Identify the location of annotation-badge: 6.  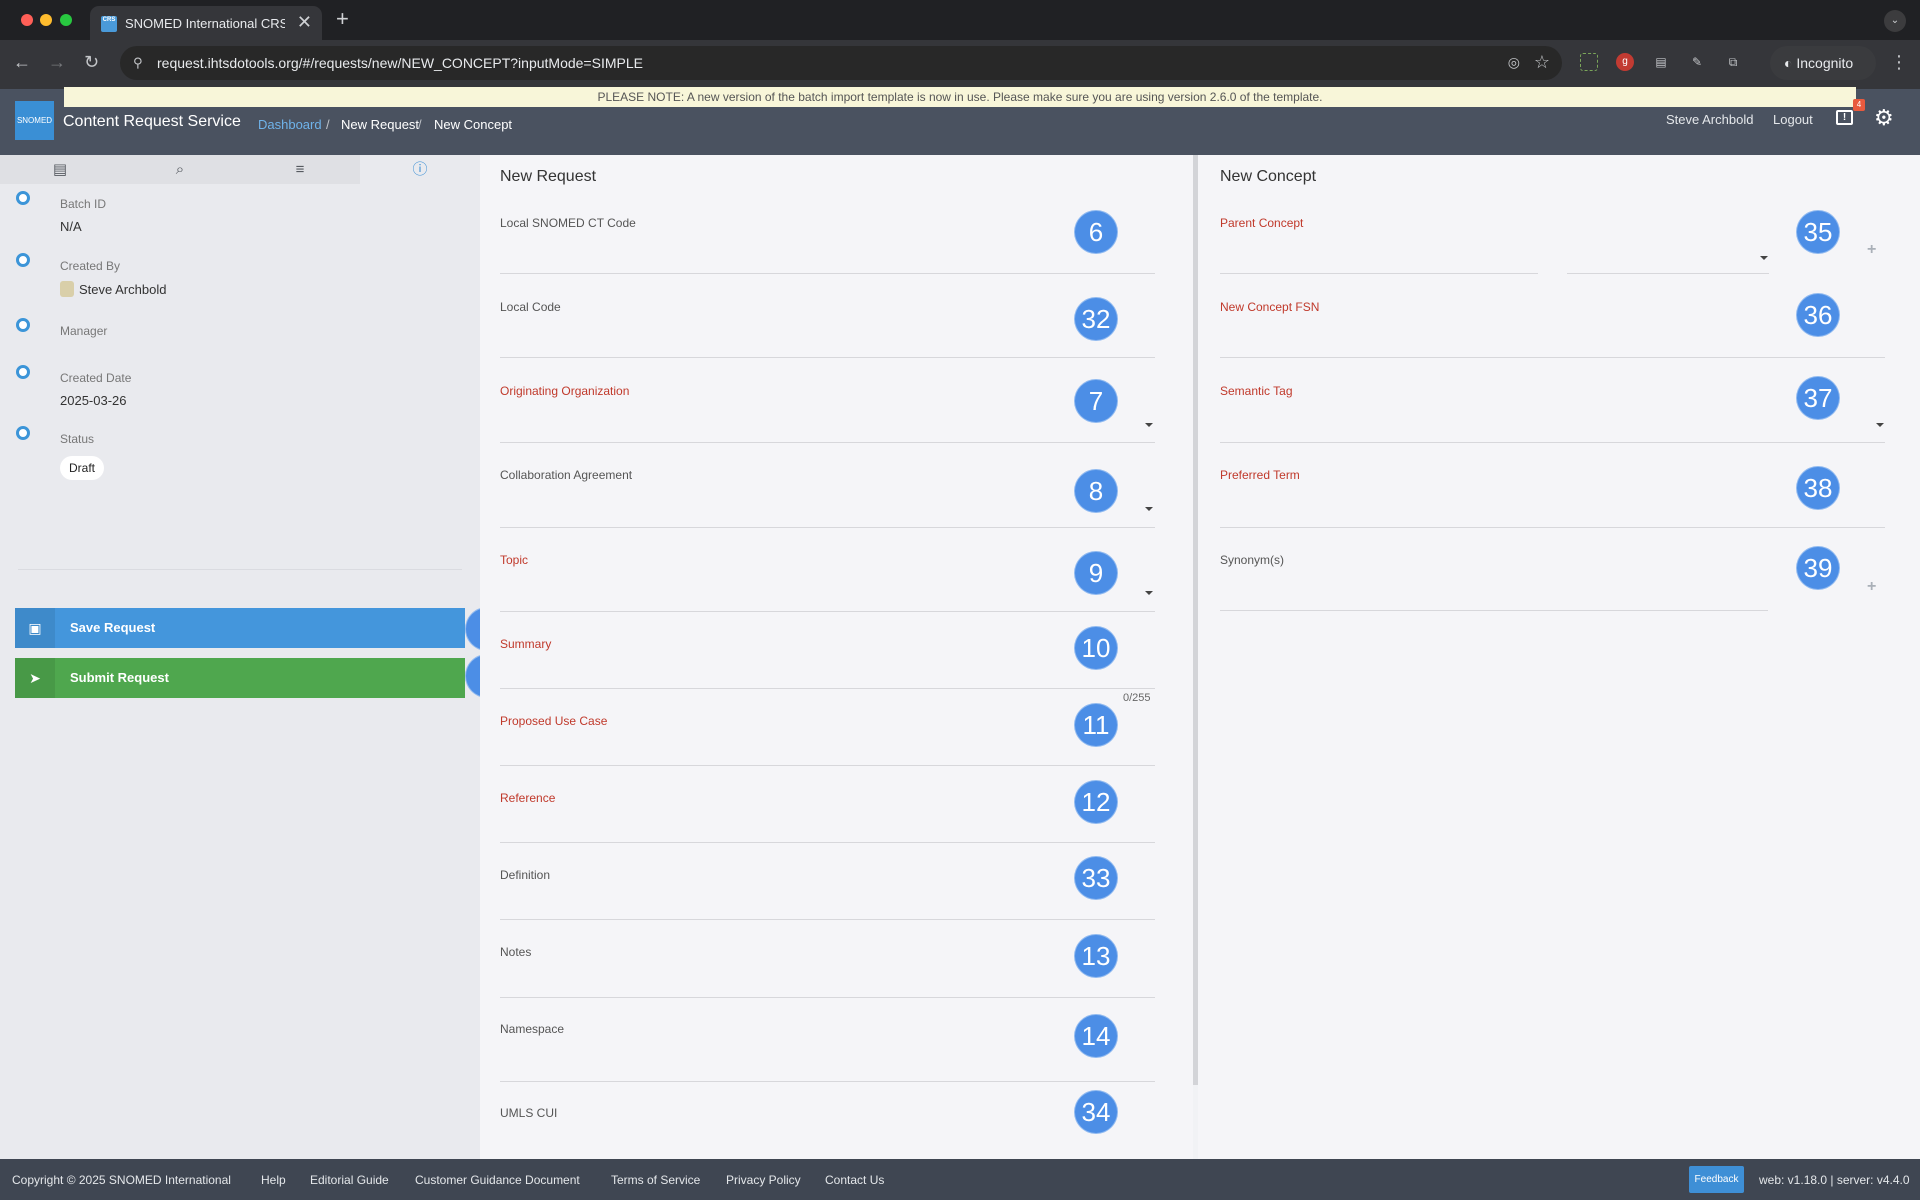
(1096, 232).